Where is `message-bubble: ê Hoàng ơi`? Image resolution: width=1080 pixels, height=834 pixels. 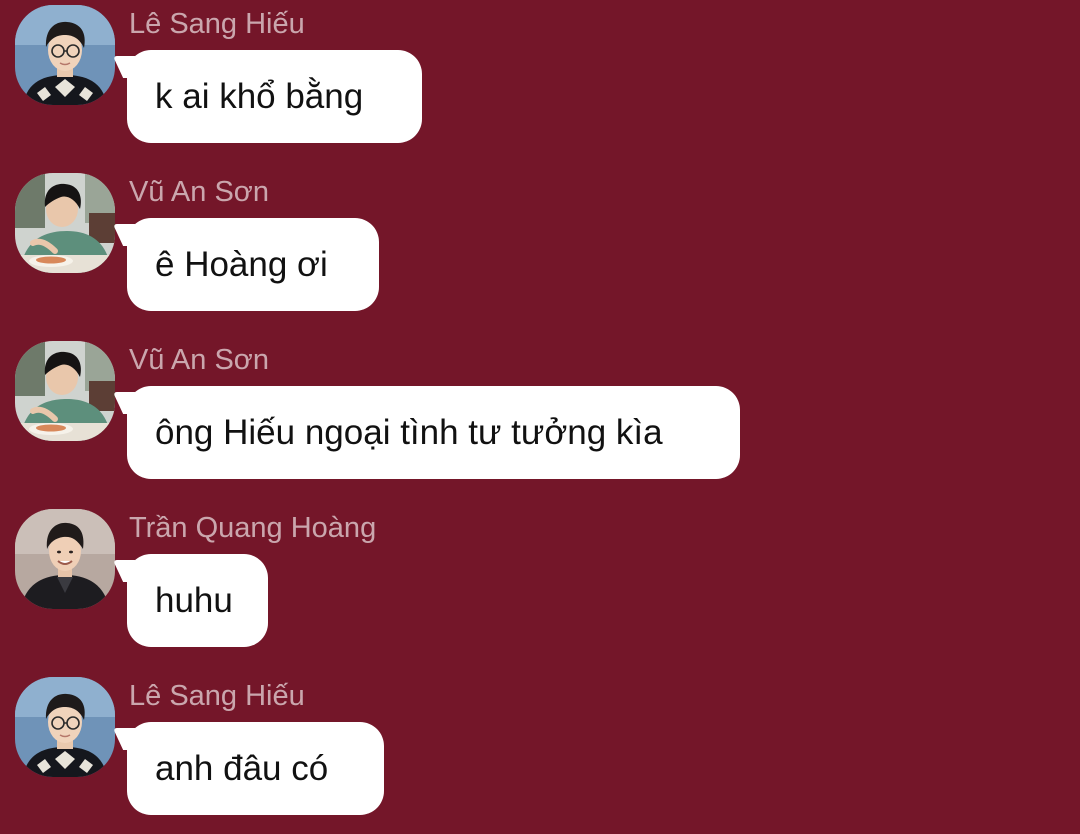
message-bubble: ê Hoàng ơi is located at coordinates (253, 264).